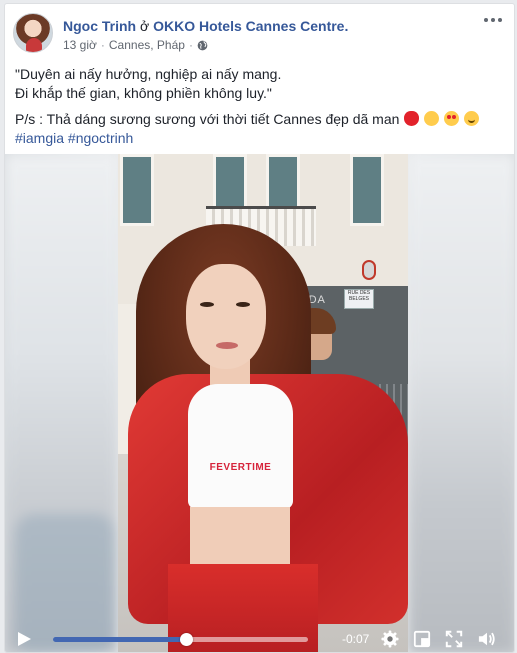  Describe the element at coordinates (412, 118) in the screenshot. I see `kiss-mark-icon` at that location.